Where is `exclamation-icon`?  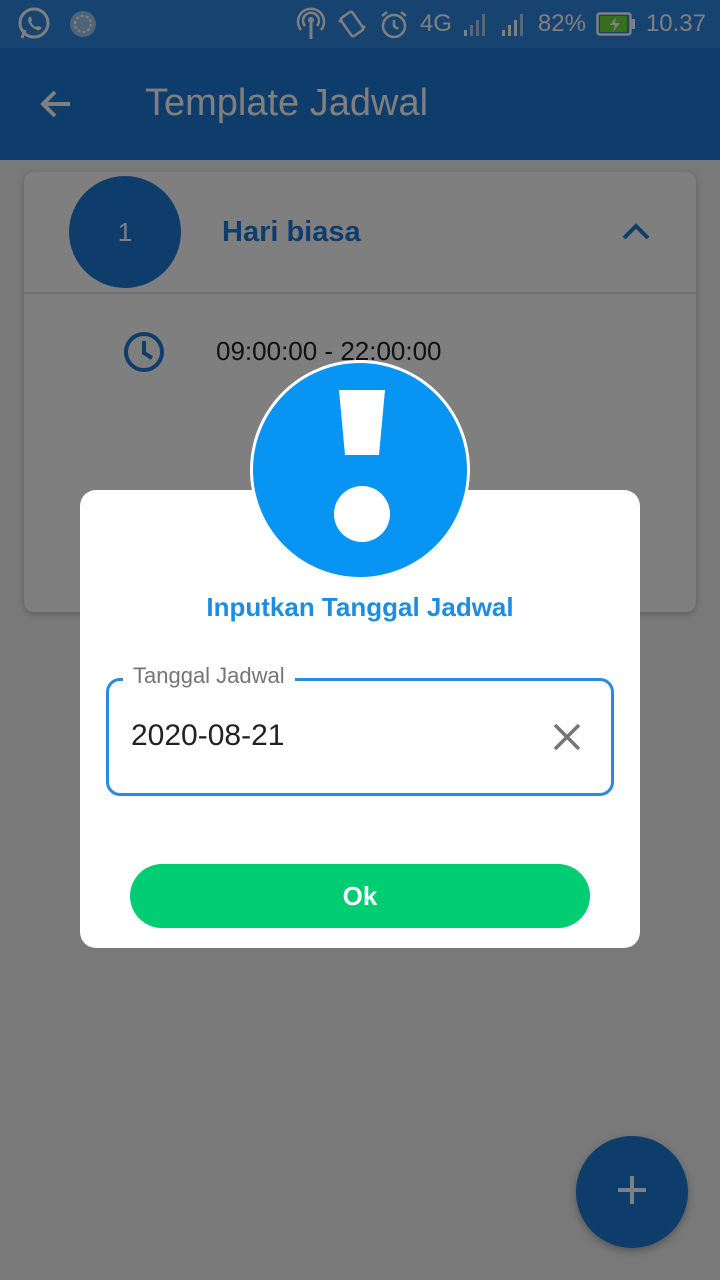
exclamation-icon is located at coordinates (360, 470).